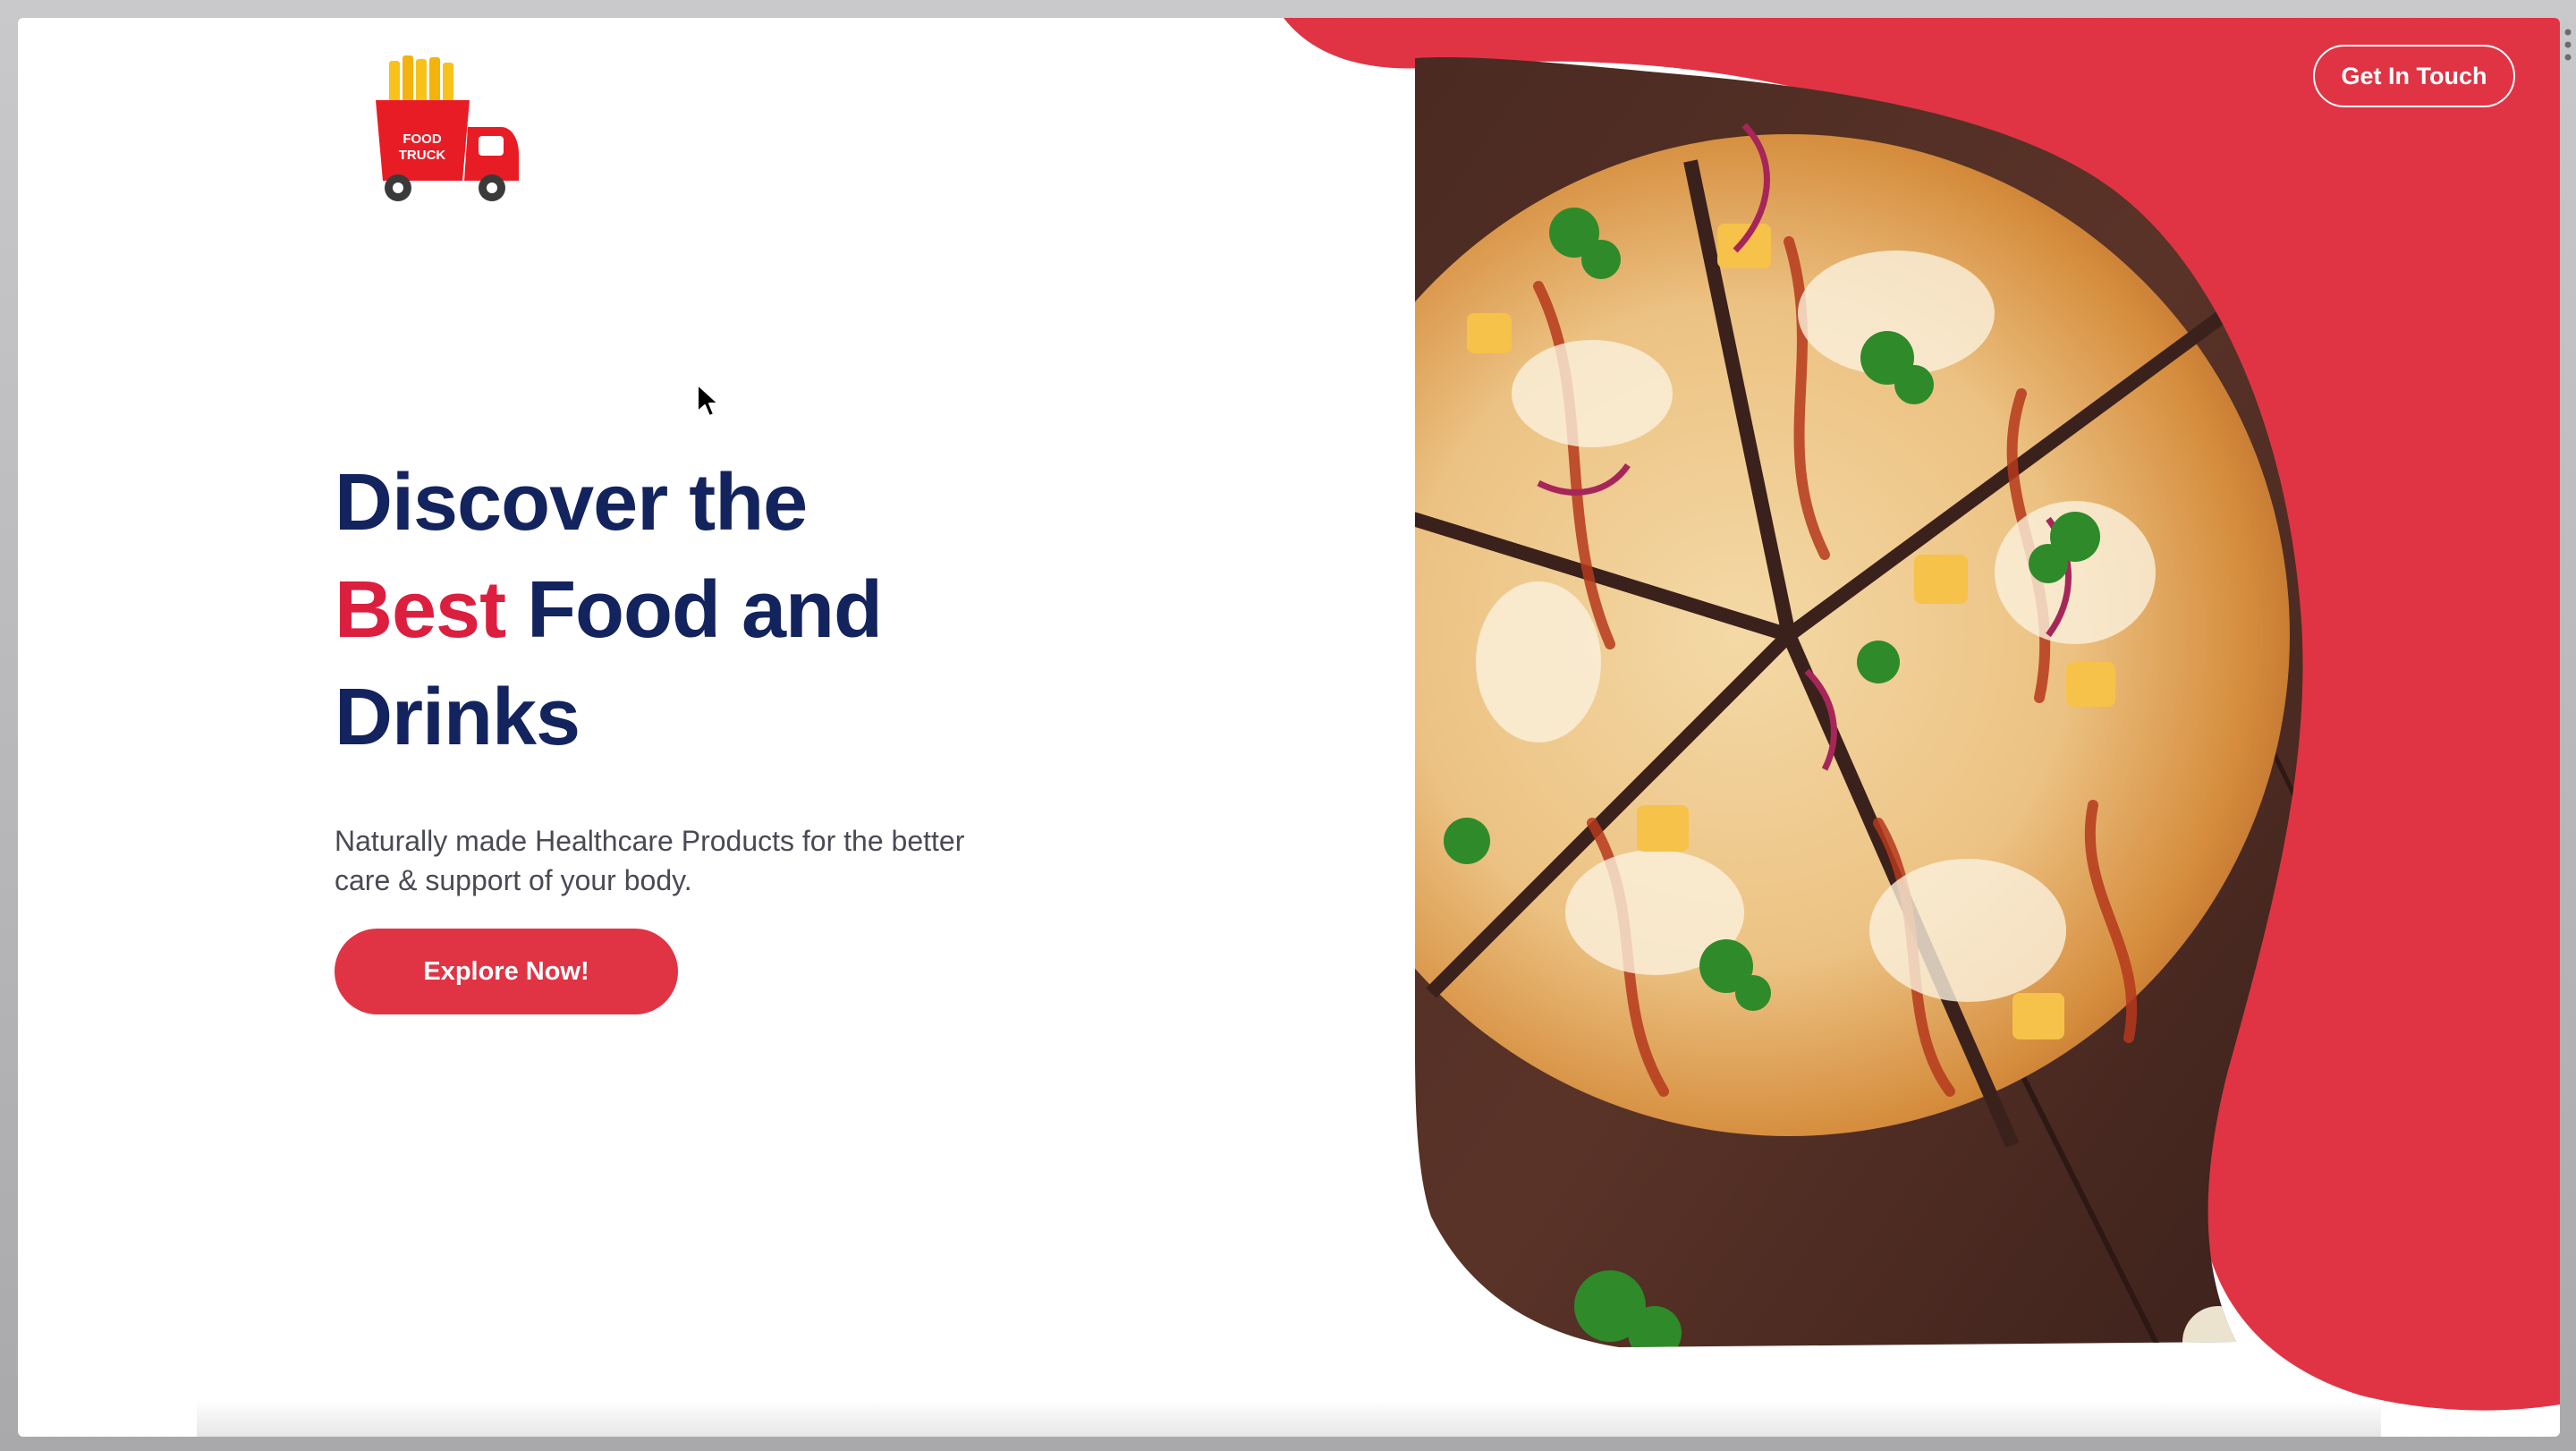 This screenshot has height=1451, width=2576. What do you see at coordinates (420, 610) in the screenshot?
I see `hero-title-accent: Best` at bounding box center [420, 610].